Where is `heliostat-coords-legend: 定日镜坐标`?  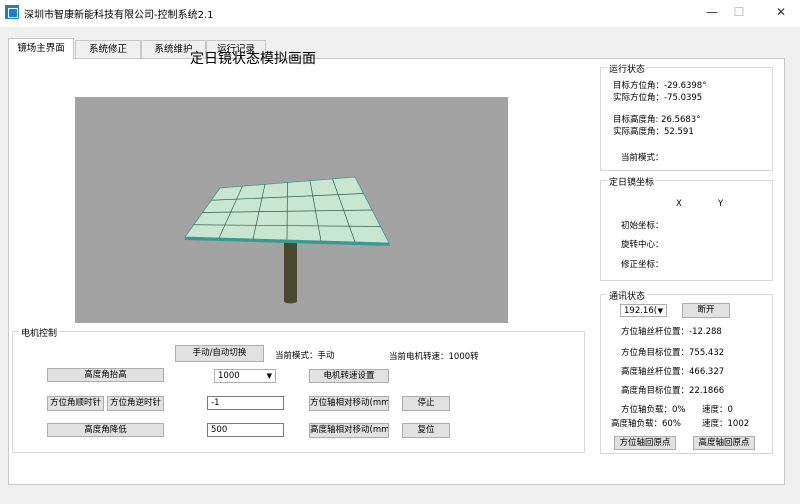
heliostat-coords-legend: 定日镜坐标 is located at coordinates (632, 181).